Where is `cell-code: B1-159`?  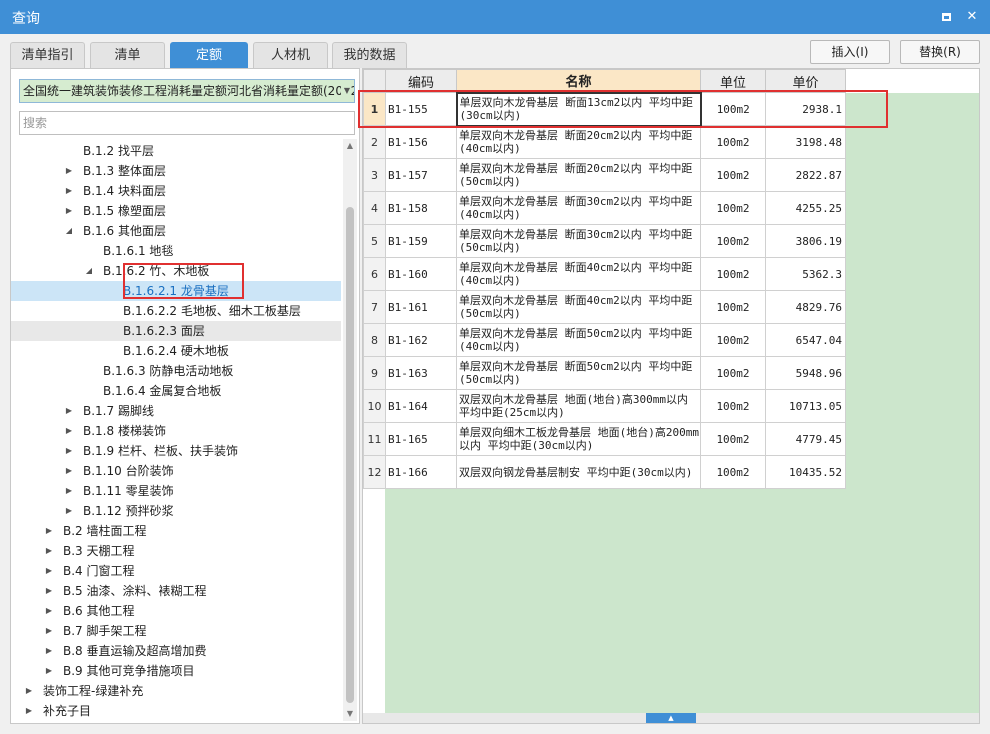
cell-code: B1-159 is located at coordinates (421, 241).